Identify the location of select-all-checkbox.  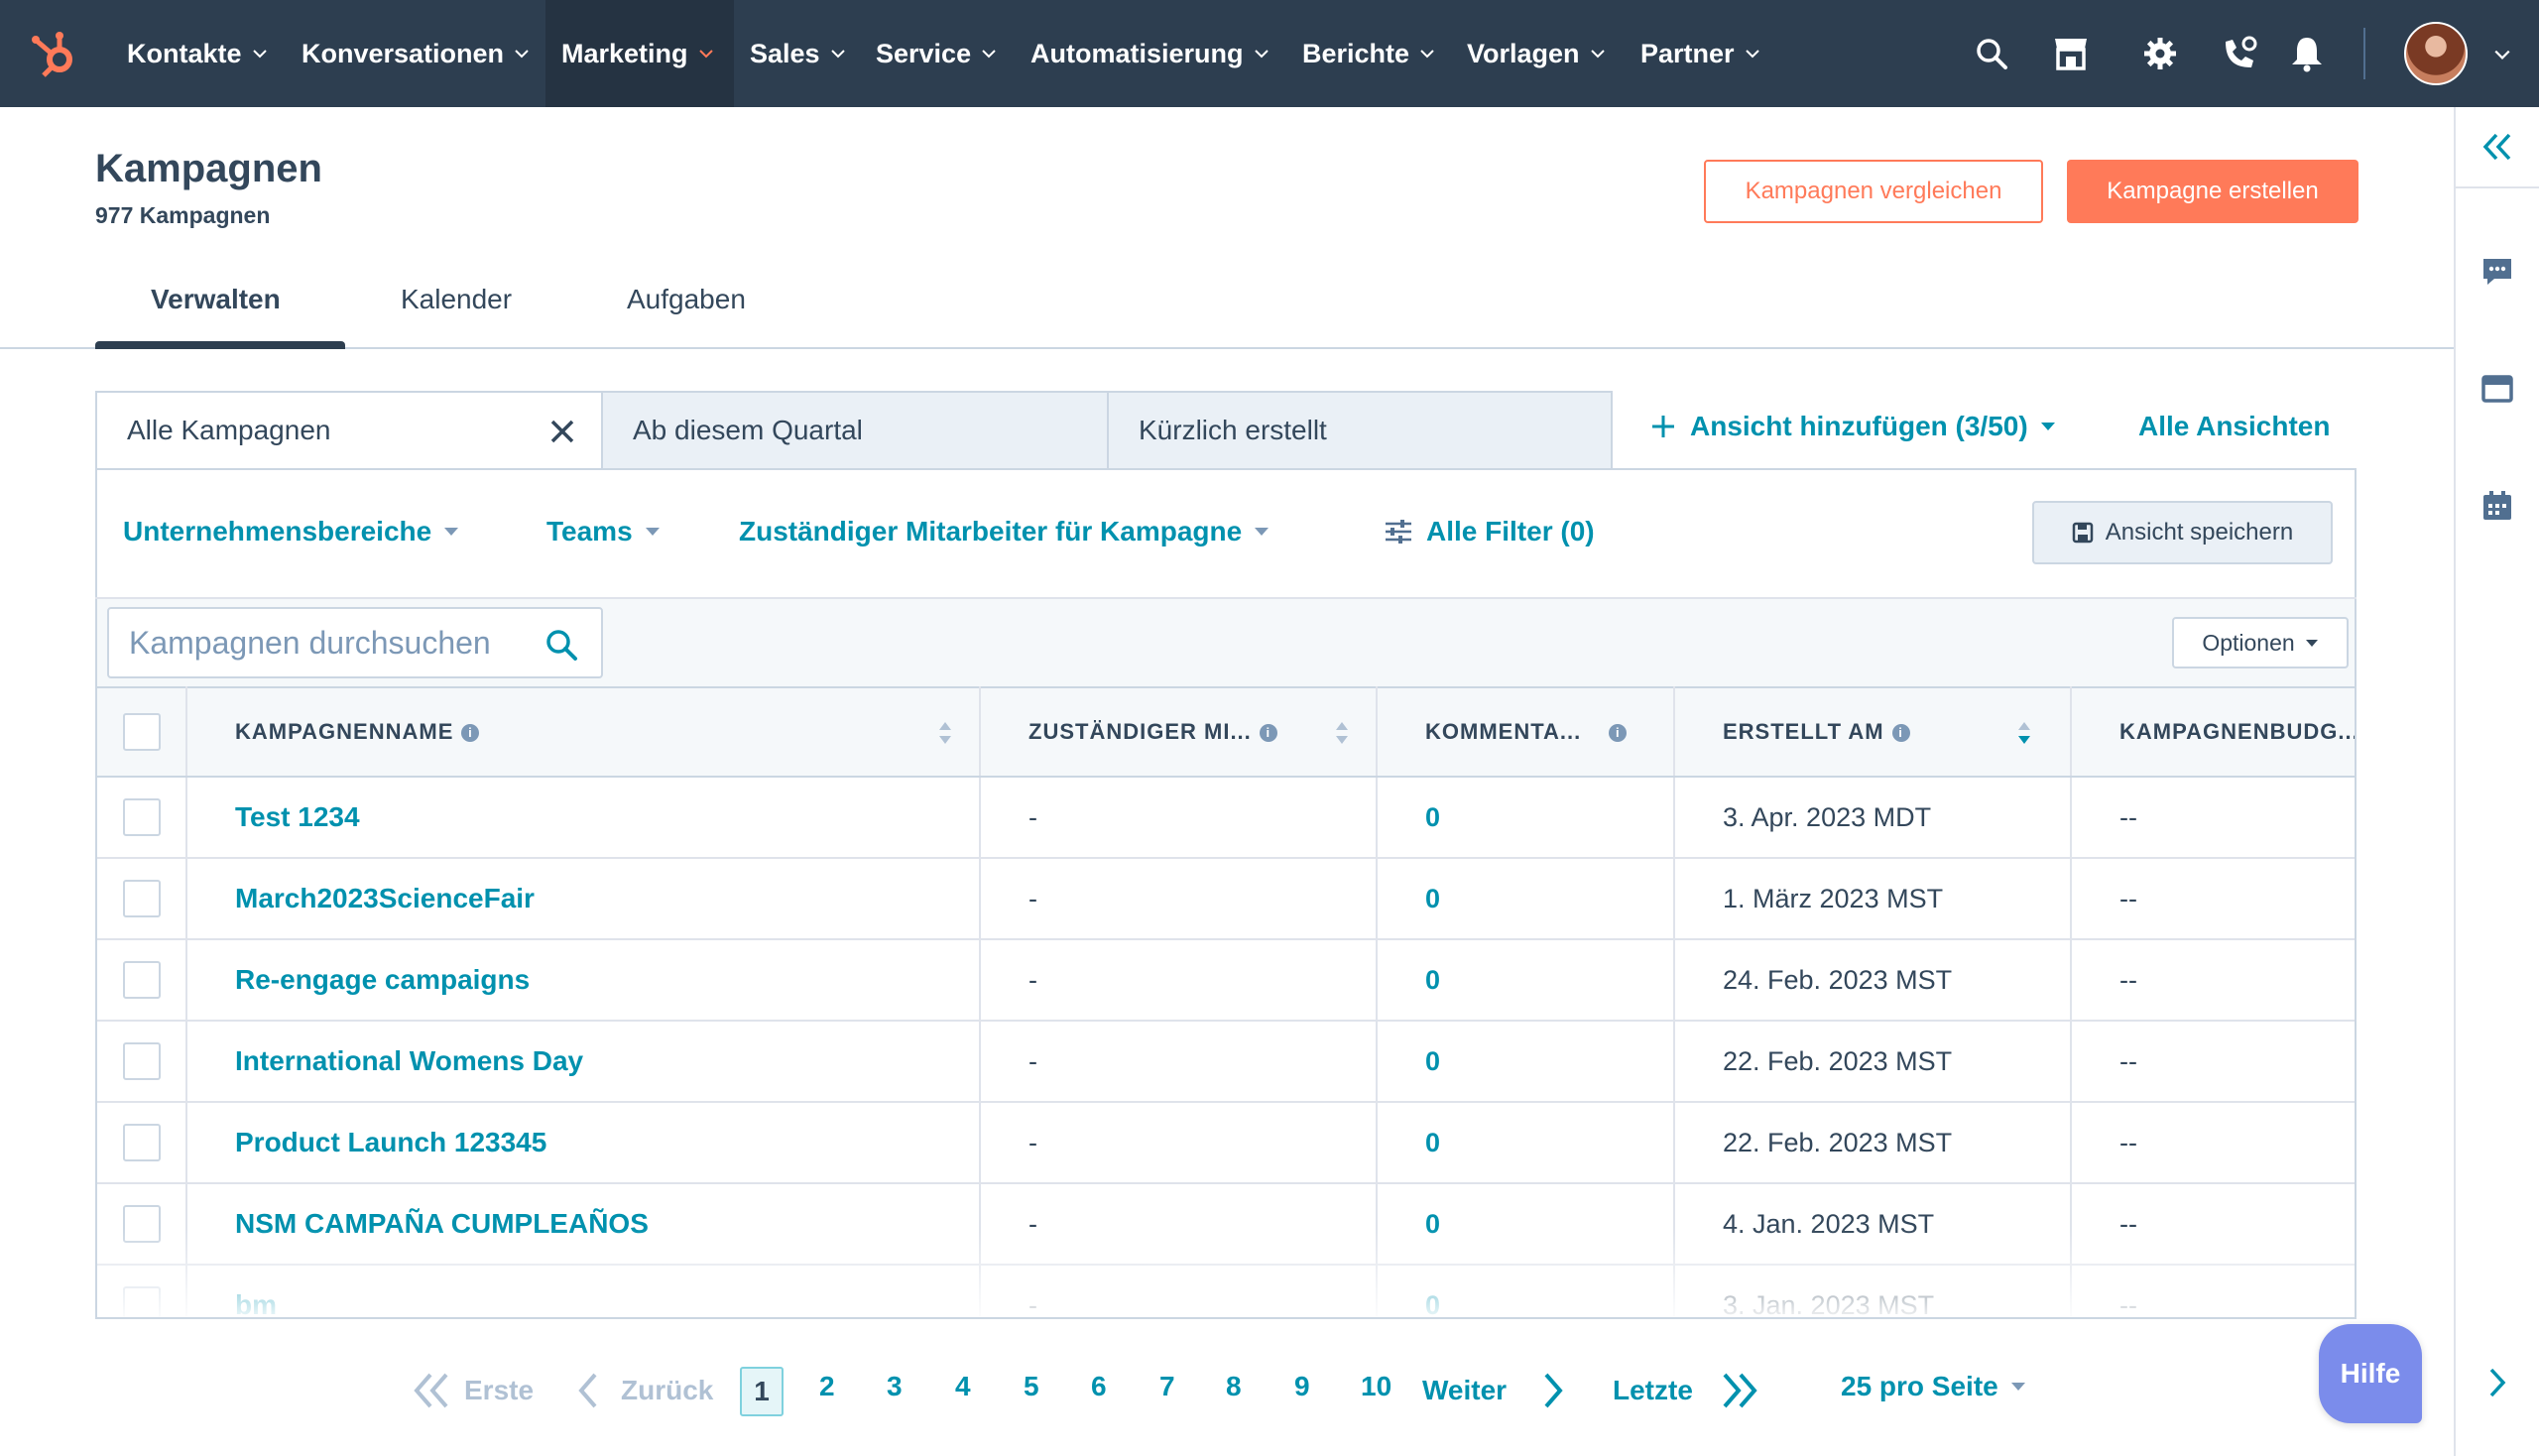
(142, 732).